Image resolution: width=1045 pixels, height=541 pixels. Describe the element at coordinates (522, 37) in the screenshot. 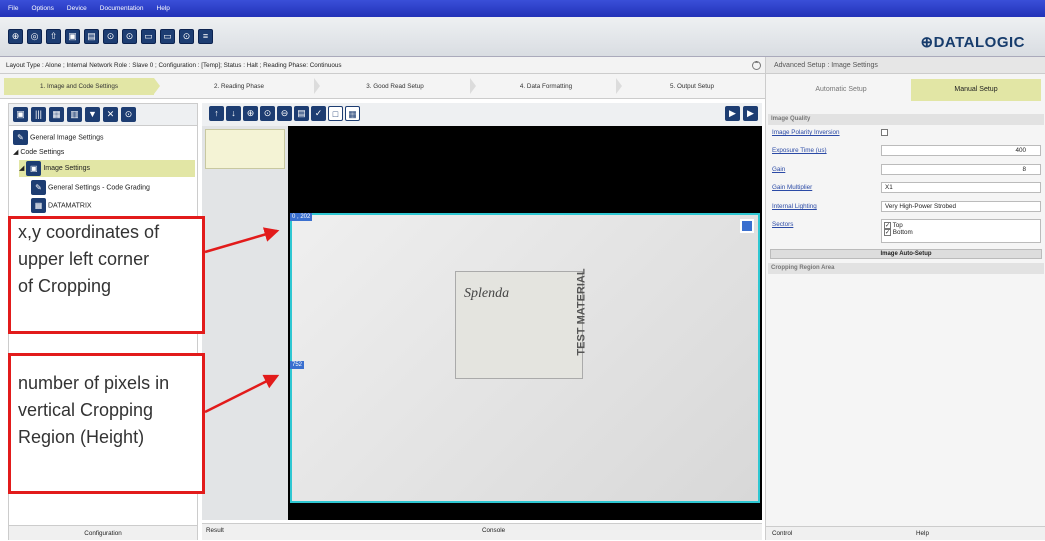

I see `main-toolbar: ⊕ ◎ ⇧ ▣ ▤ ⊙ ⊙ ▭ ▭ ⊙ ≡ ⊕DATALOGIC` at that location.